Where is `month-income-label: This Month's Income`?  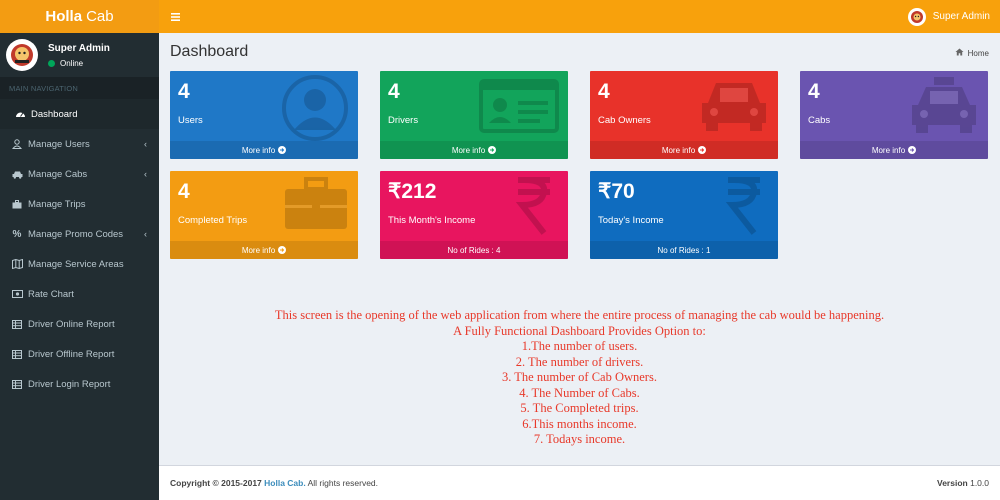
month-income-label: This Month's Income is located at coordinates (432, 220).